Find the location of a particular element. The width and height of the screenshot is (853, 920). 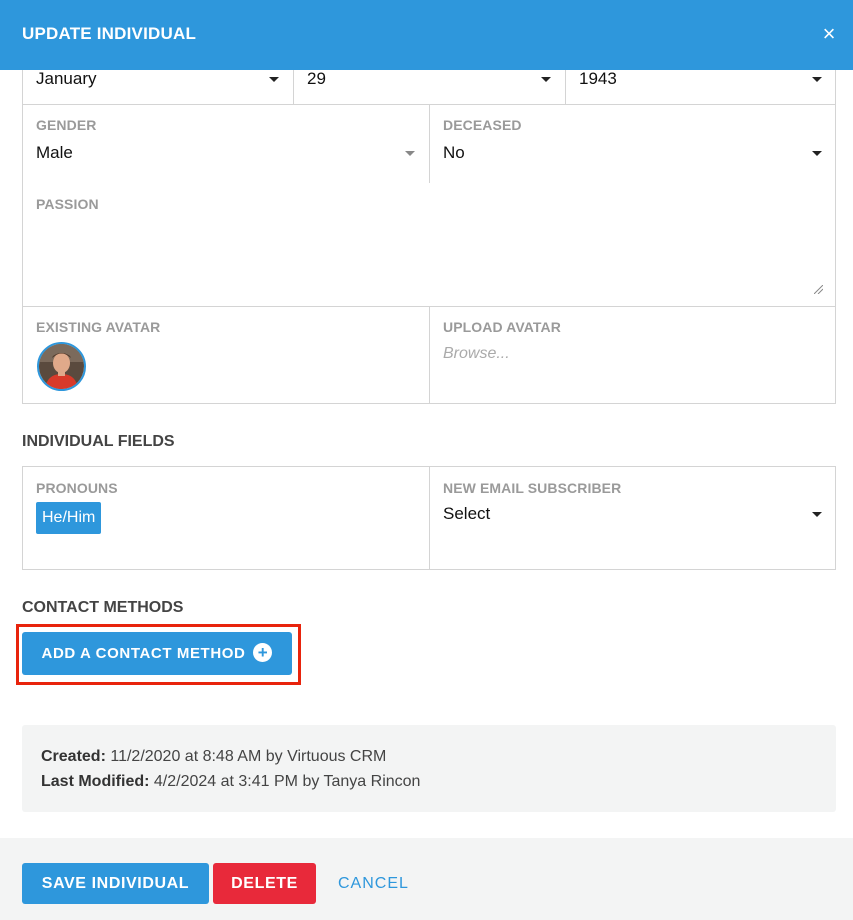

created-label: Created: is located at coordinates (73, 756).